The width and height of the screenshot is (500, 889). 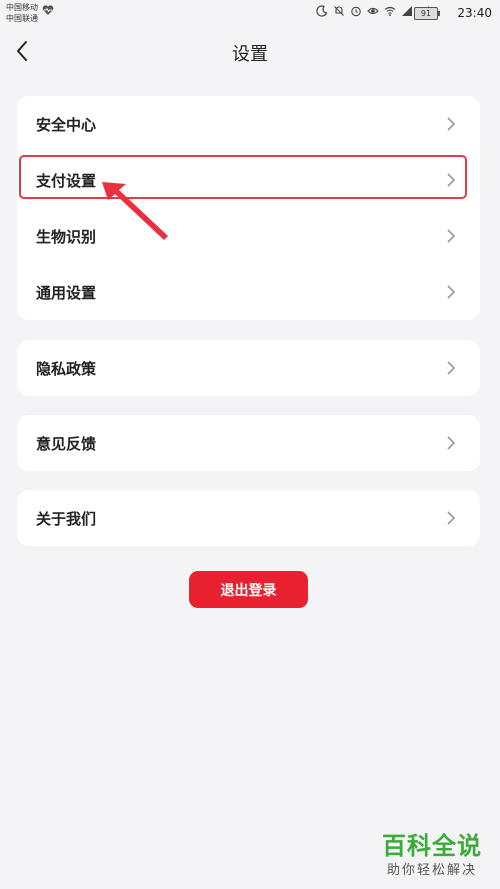 What do you see at coordinates (135, 211) in the screenshot?
I see `arrow-annotation-icon` at bounding box center [135, 211].